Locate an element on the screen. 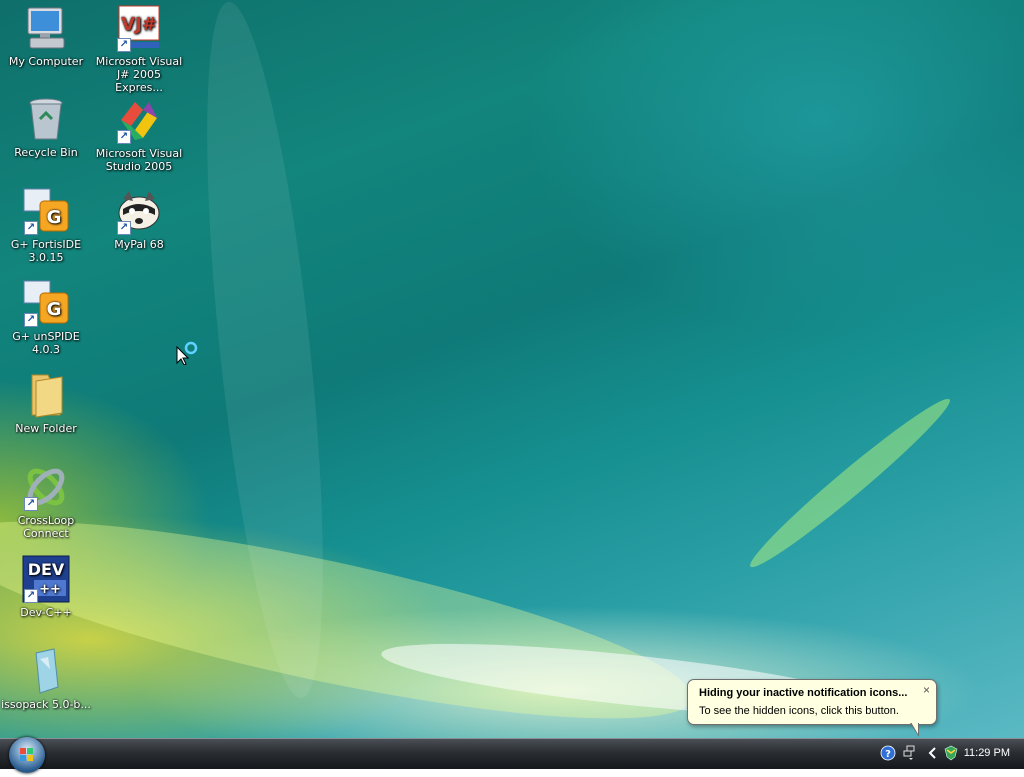 The width and height of the screenshot is (1024, 777). icon-label: My Computer is located at coordinates (46, 61).